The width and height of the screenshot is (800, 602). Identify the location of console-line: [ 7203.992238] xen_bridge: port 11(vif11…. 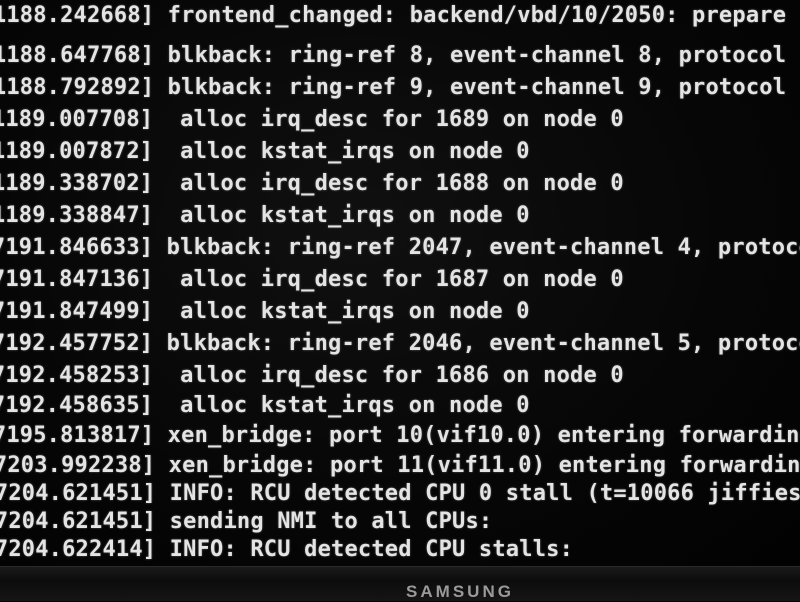
(400, 465).